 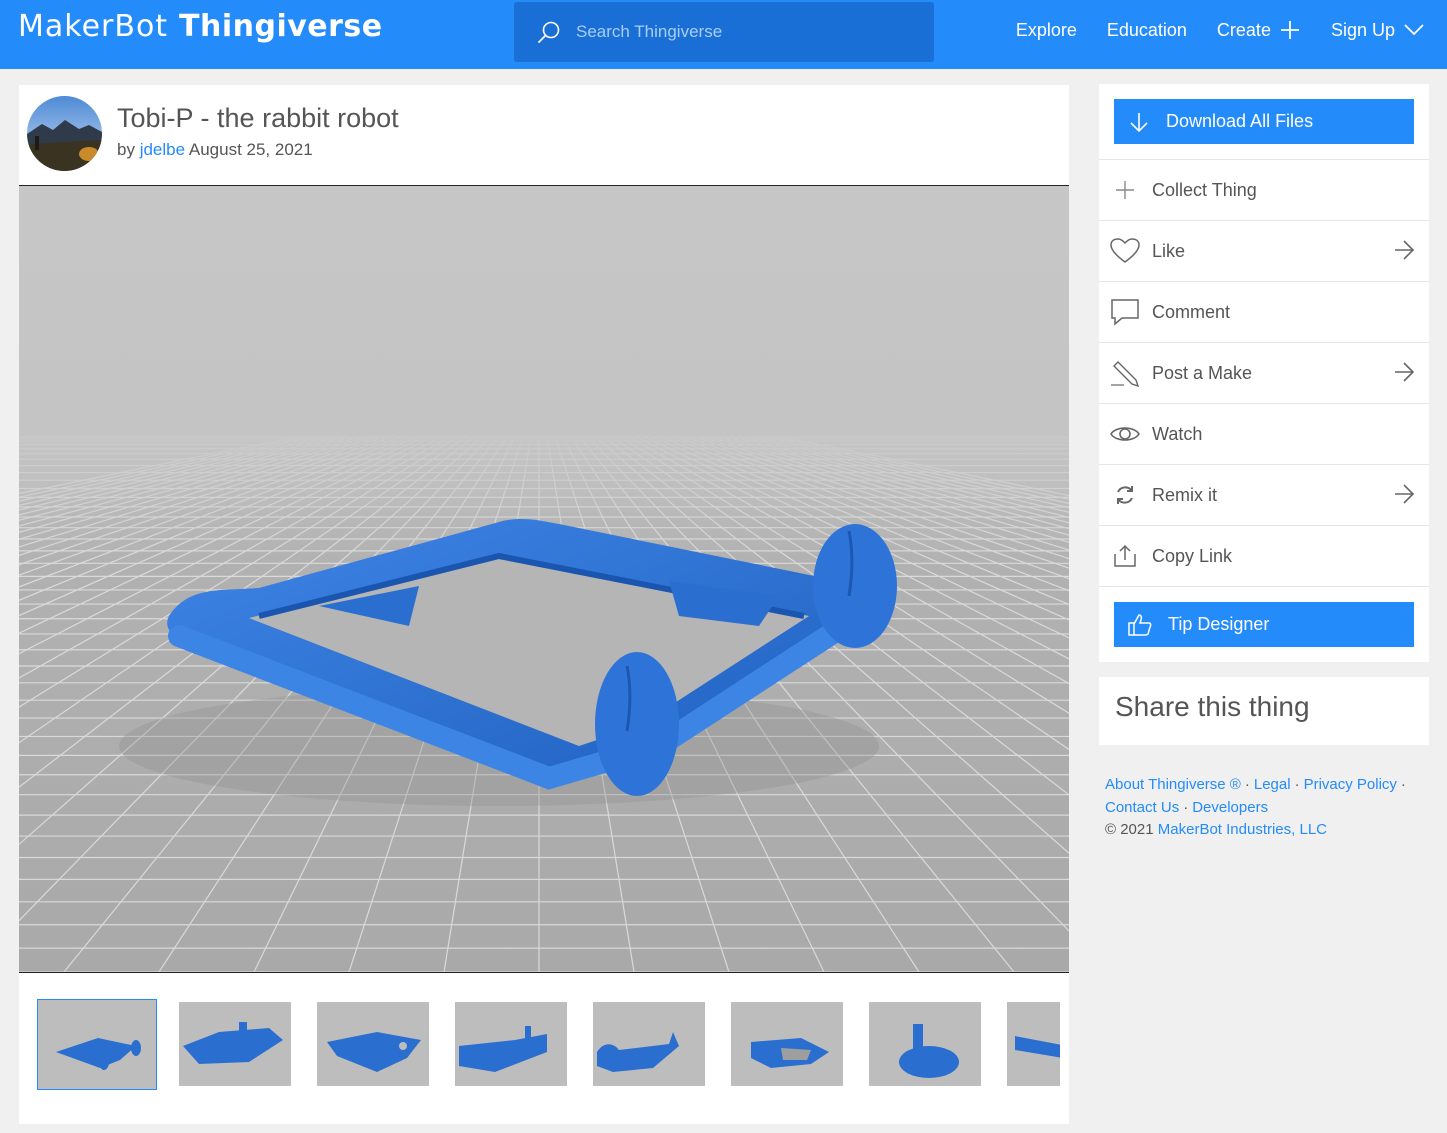 What do you see at coordinates (1139, 122) in the screenshot?
I see `download-arrow-icon` at bounding box center [1139, 122].